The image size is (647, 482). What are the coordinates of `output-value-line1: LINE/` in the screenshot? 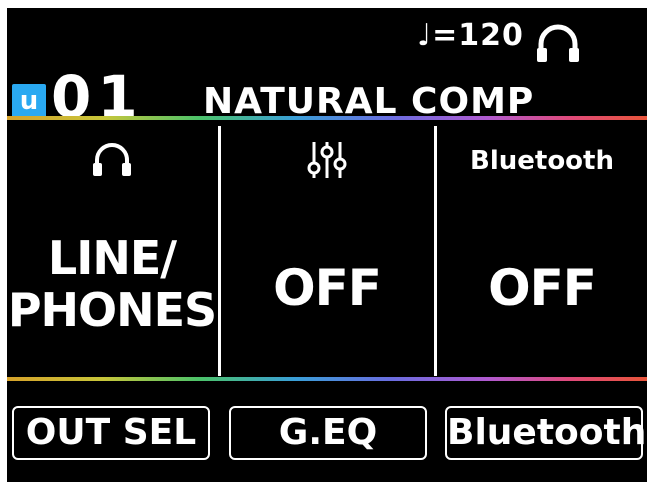 It's located at (112, 258).